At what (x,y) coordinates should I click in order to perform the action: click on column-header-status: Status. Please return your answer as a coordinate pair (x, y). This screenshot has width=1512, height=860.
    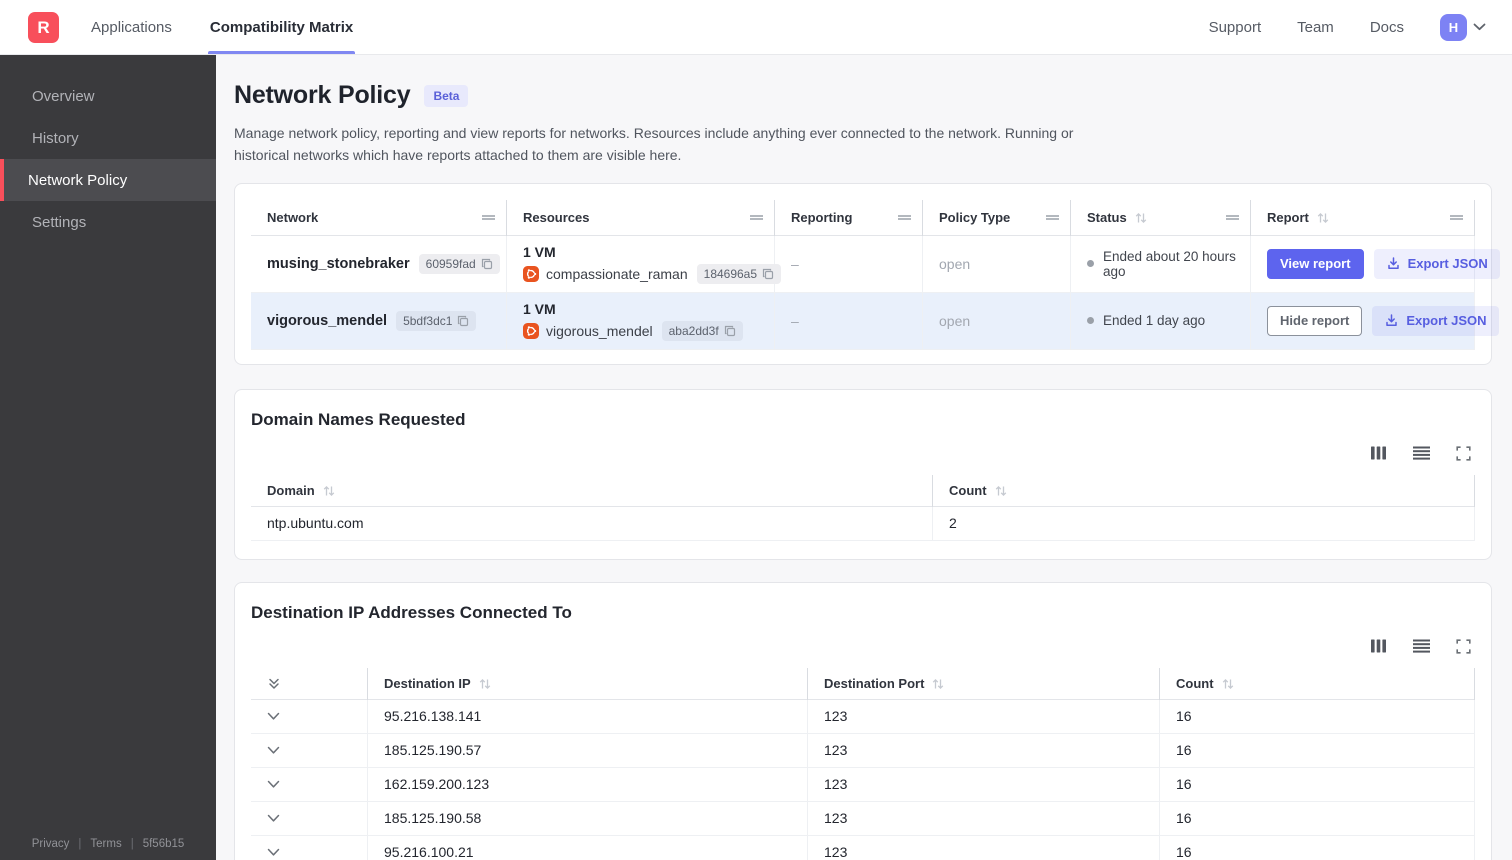
    Looking at the image, I should click on (1161, 217).